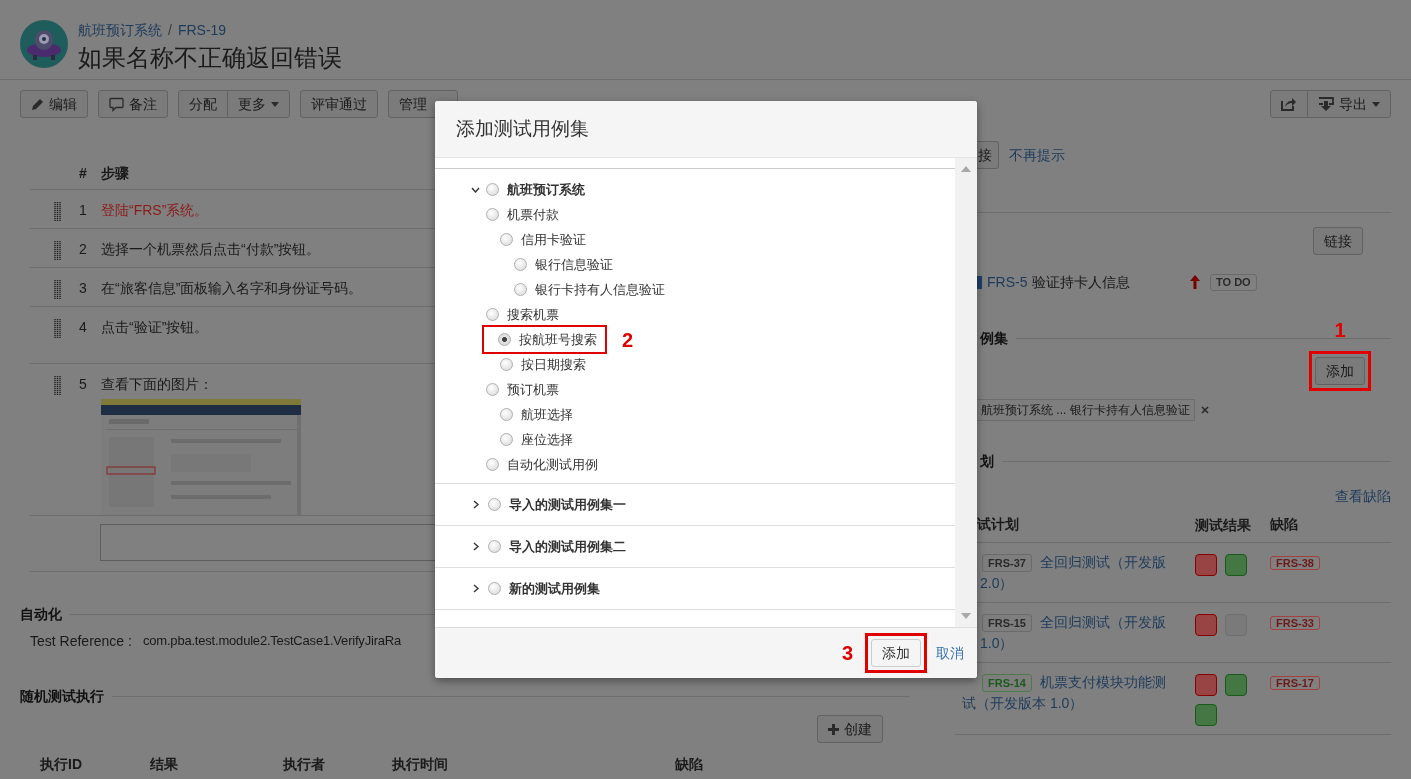 The height and width of the screenshot is (779, 1411). What do you see at coordinates (546, 189) in the screenshot?
I see `tree-item-label: 航班预订系统` at bounding box center [546, 189].